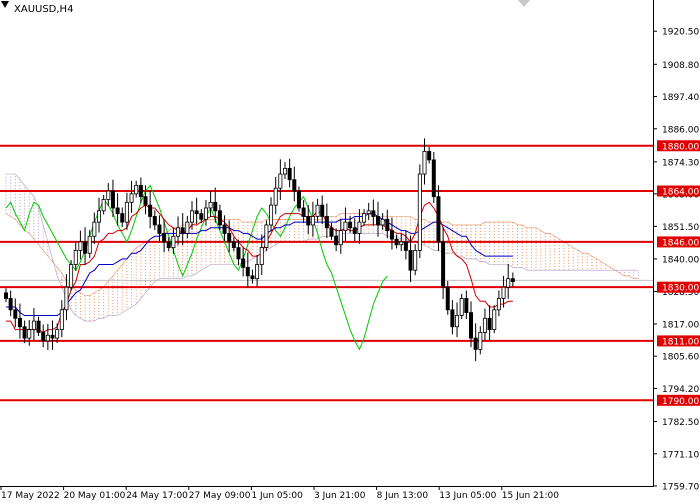  What do you see at coordinates (277, 495) in the screenshot?
I see `time-tick-label: 1 Jun 05:00` at bounding box center [277, 495].